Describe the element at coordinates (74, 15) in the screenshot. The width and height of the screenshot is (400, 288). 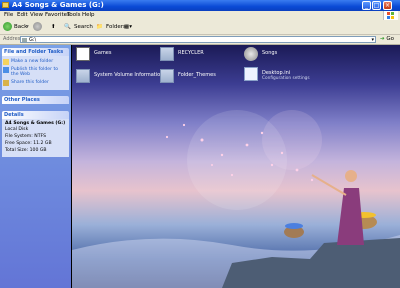
I see `menu-tools: Tools` at that location.